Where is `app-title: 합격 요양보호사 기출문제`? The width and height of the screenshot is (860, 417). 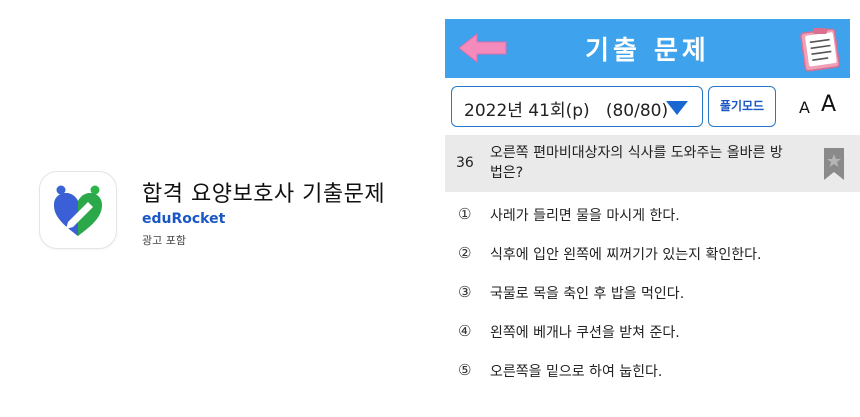 app-title: 합격 요양보호사 기출문제 is located at coordinates (263, 192).